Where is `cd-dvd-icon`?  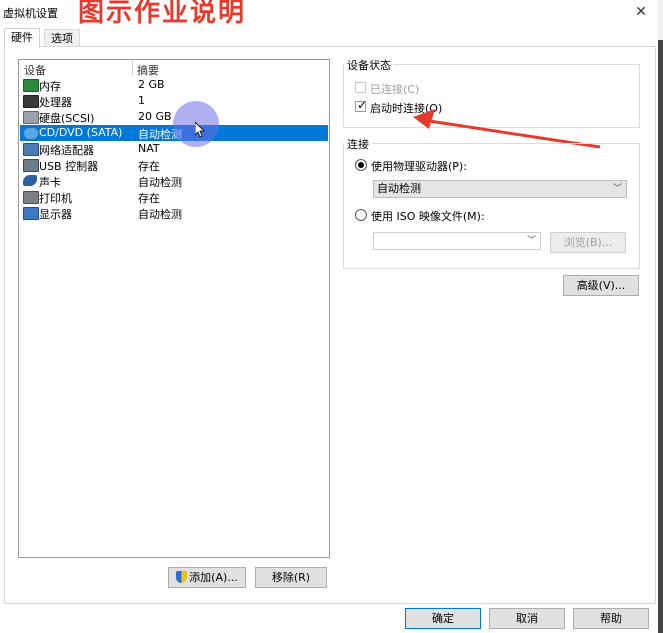 cd-dvd-icon is located at coordinates (31, 133).